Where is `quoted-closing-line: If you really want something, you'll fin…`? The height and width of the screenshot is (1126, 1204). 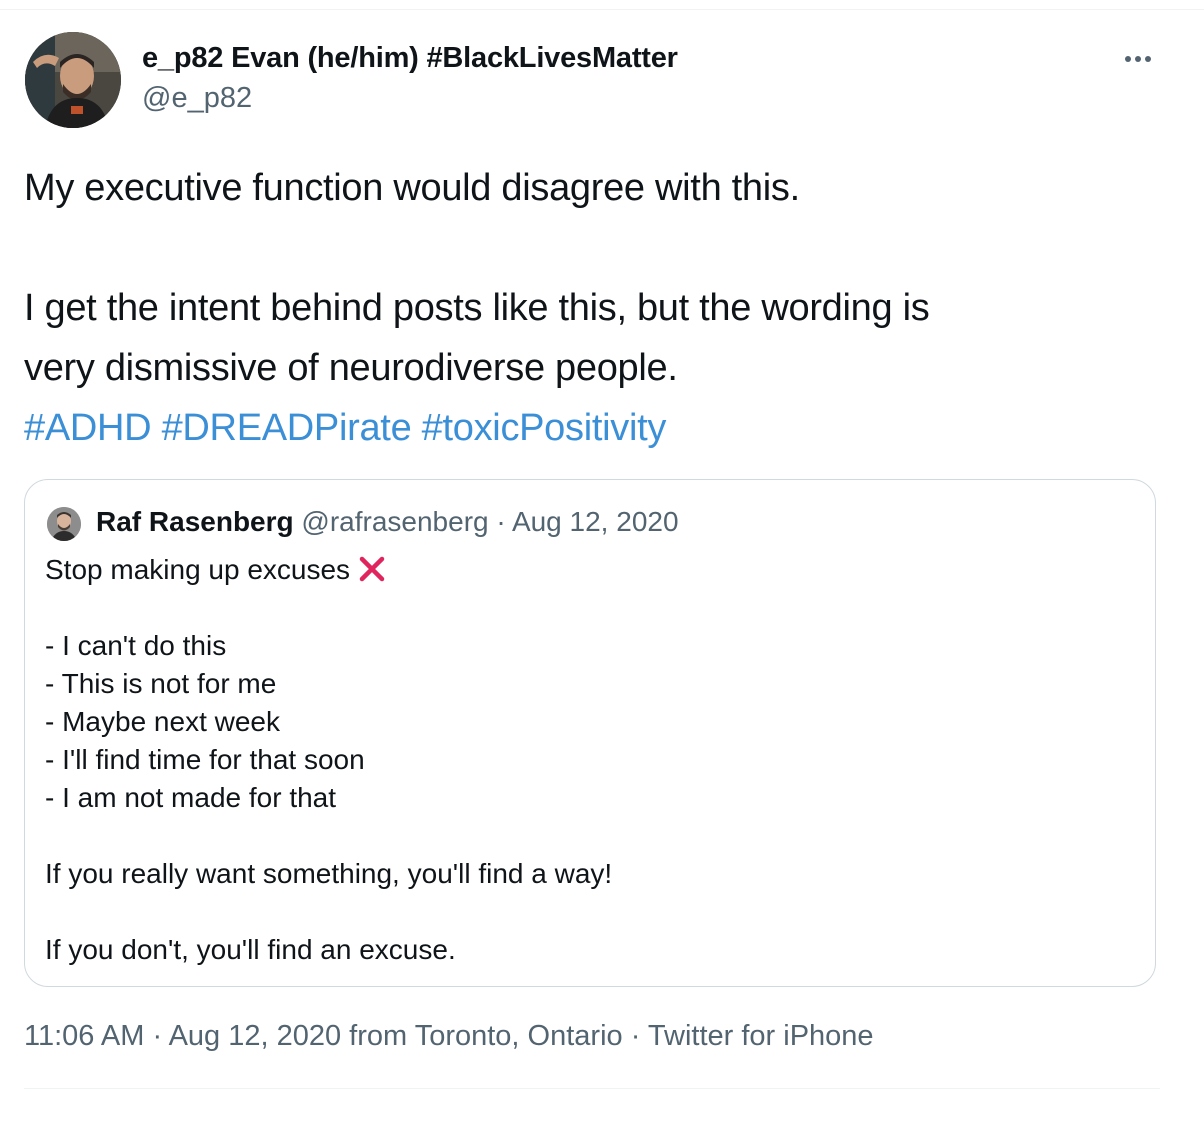 quoted-closing-line: If you really want something, you'll fin… is located at coordinates (329, 873).